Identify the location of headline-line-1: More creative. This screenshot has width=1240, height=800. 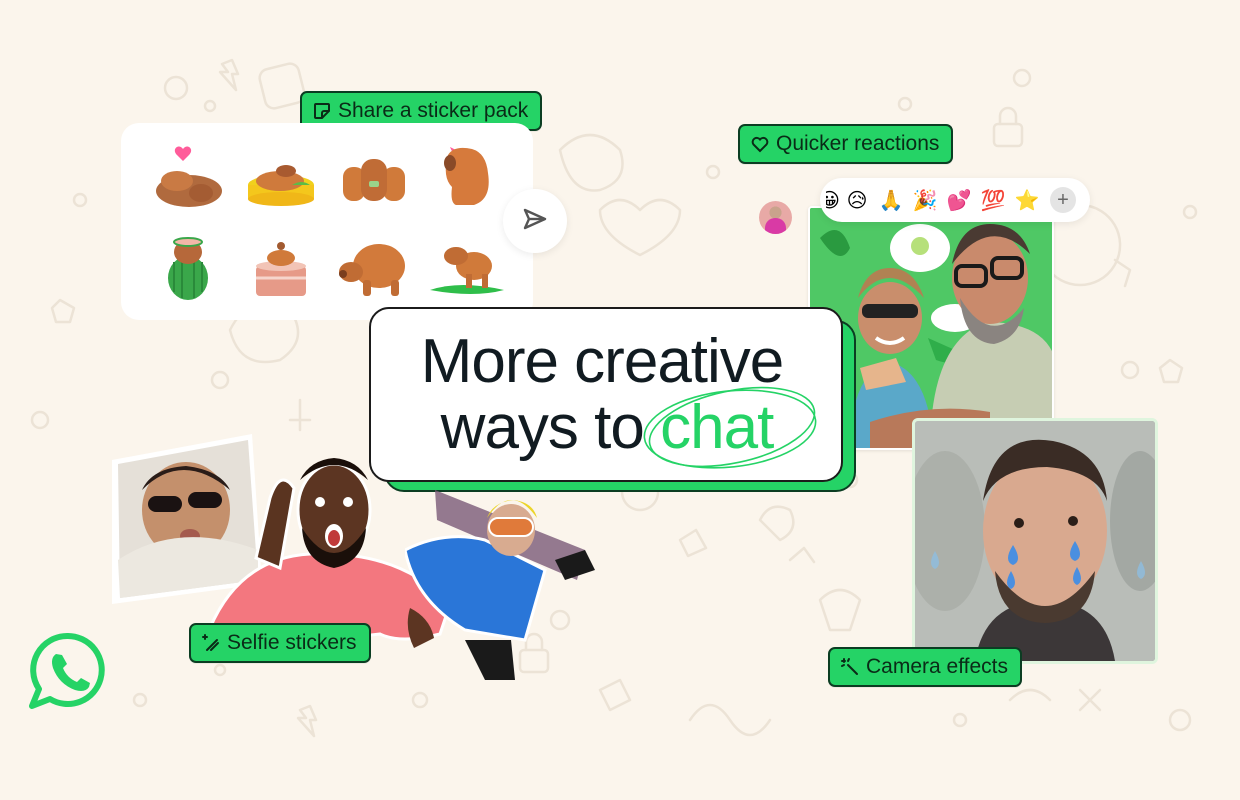
(602, 361).